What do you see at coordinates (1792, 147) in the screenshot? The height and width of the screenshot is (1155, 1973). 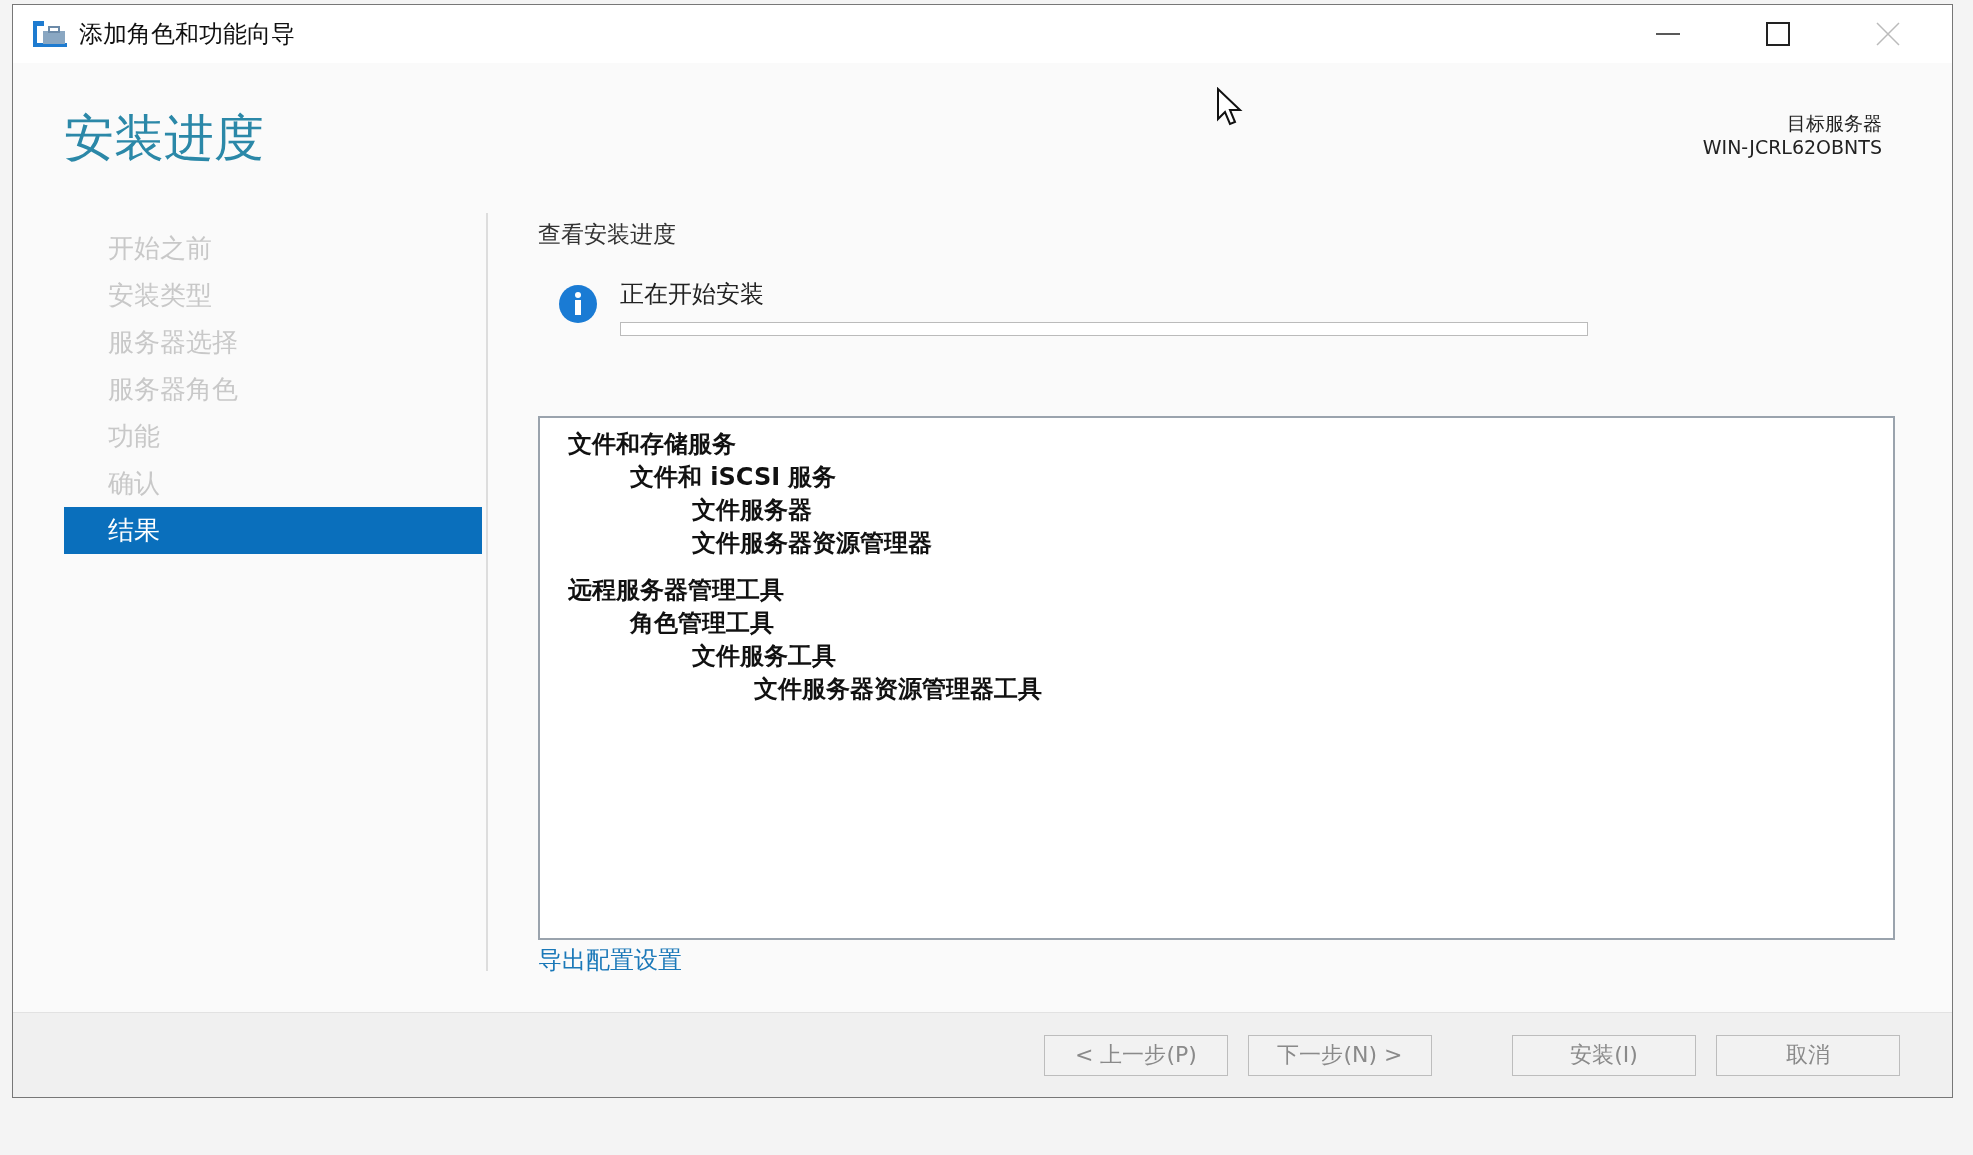 I see `target-server-name: WIN-JCRL62OBNTS` at bounding box center [1792, 147].